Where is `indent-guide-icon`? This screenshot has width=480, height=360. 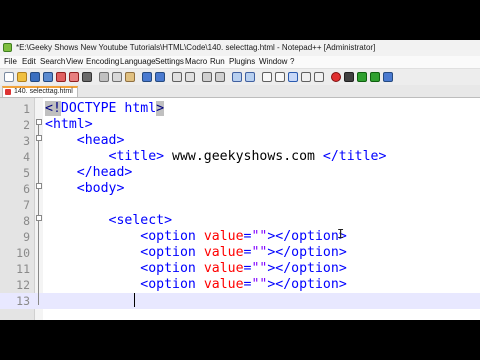
indent-guide-icon is located at coordinates (293, 77).